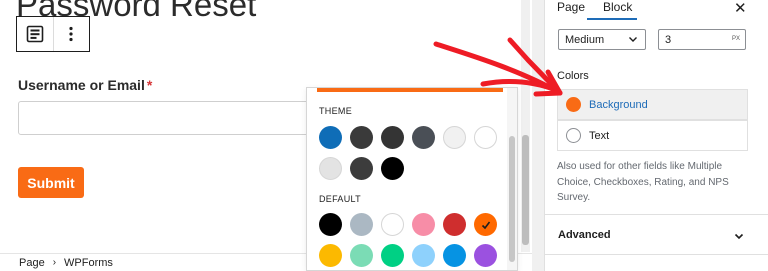  I want to click on current-color-bar, so click(410, 90).